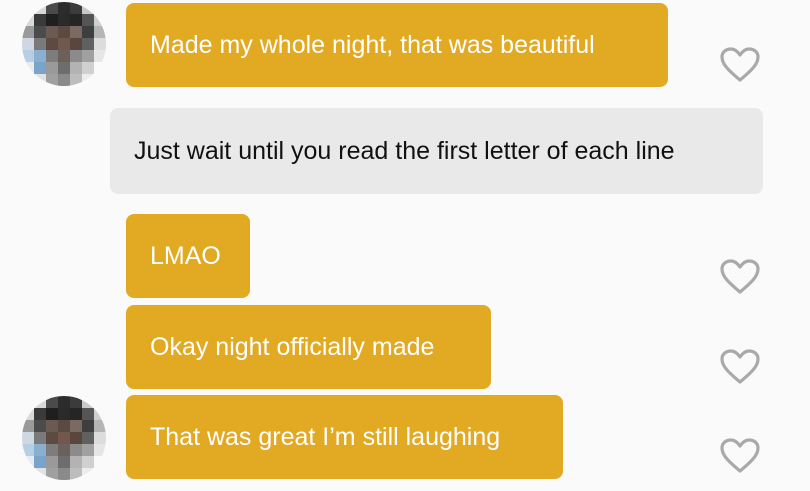 The height and width of the screenshot is (491, 810). I want to click on message-bubble-incoming: Made my whole night, that was beautiful, so click(397, 45).